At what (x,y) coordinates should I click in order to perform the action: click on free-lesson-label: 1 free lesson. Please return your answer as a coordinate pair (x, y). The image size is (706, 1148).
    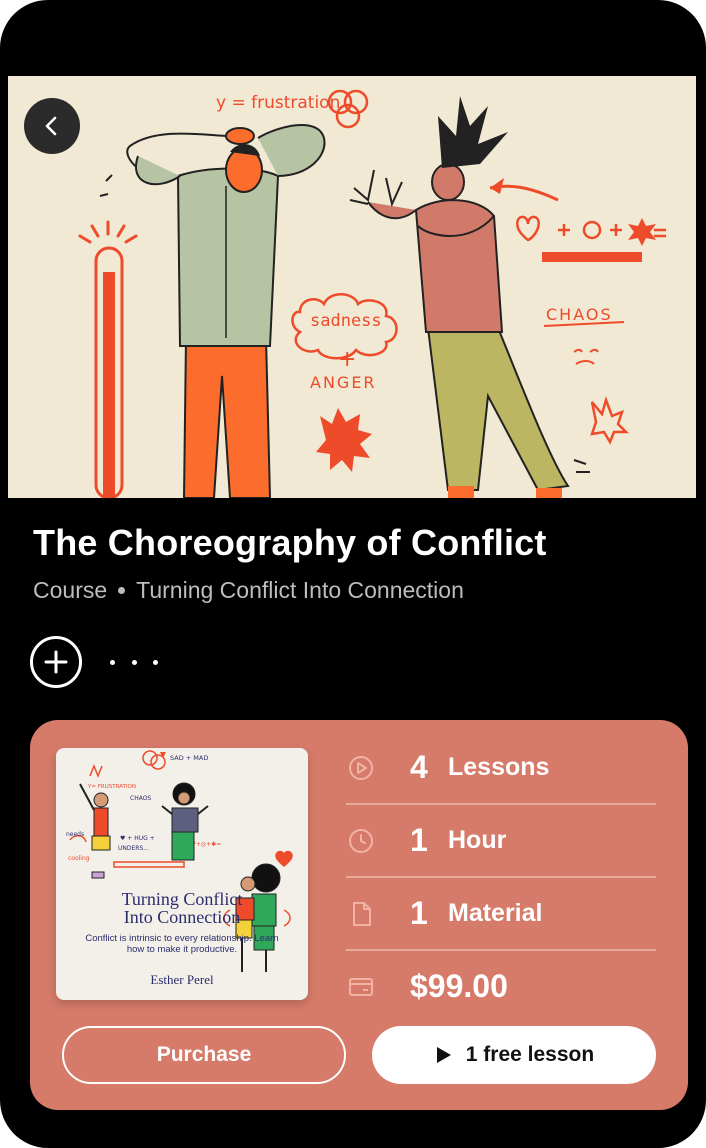
    Looking at the image, I should click on (530, 1054).